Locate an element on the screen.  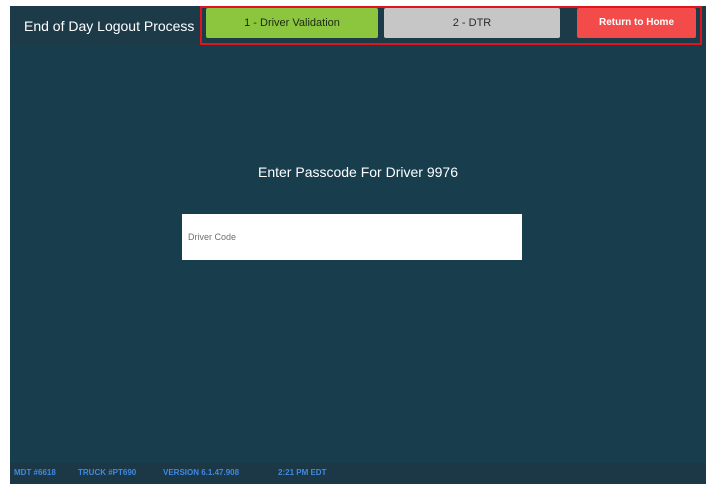
status-time: 2:21 PM EDT is located at coordinates (302, 472).